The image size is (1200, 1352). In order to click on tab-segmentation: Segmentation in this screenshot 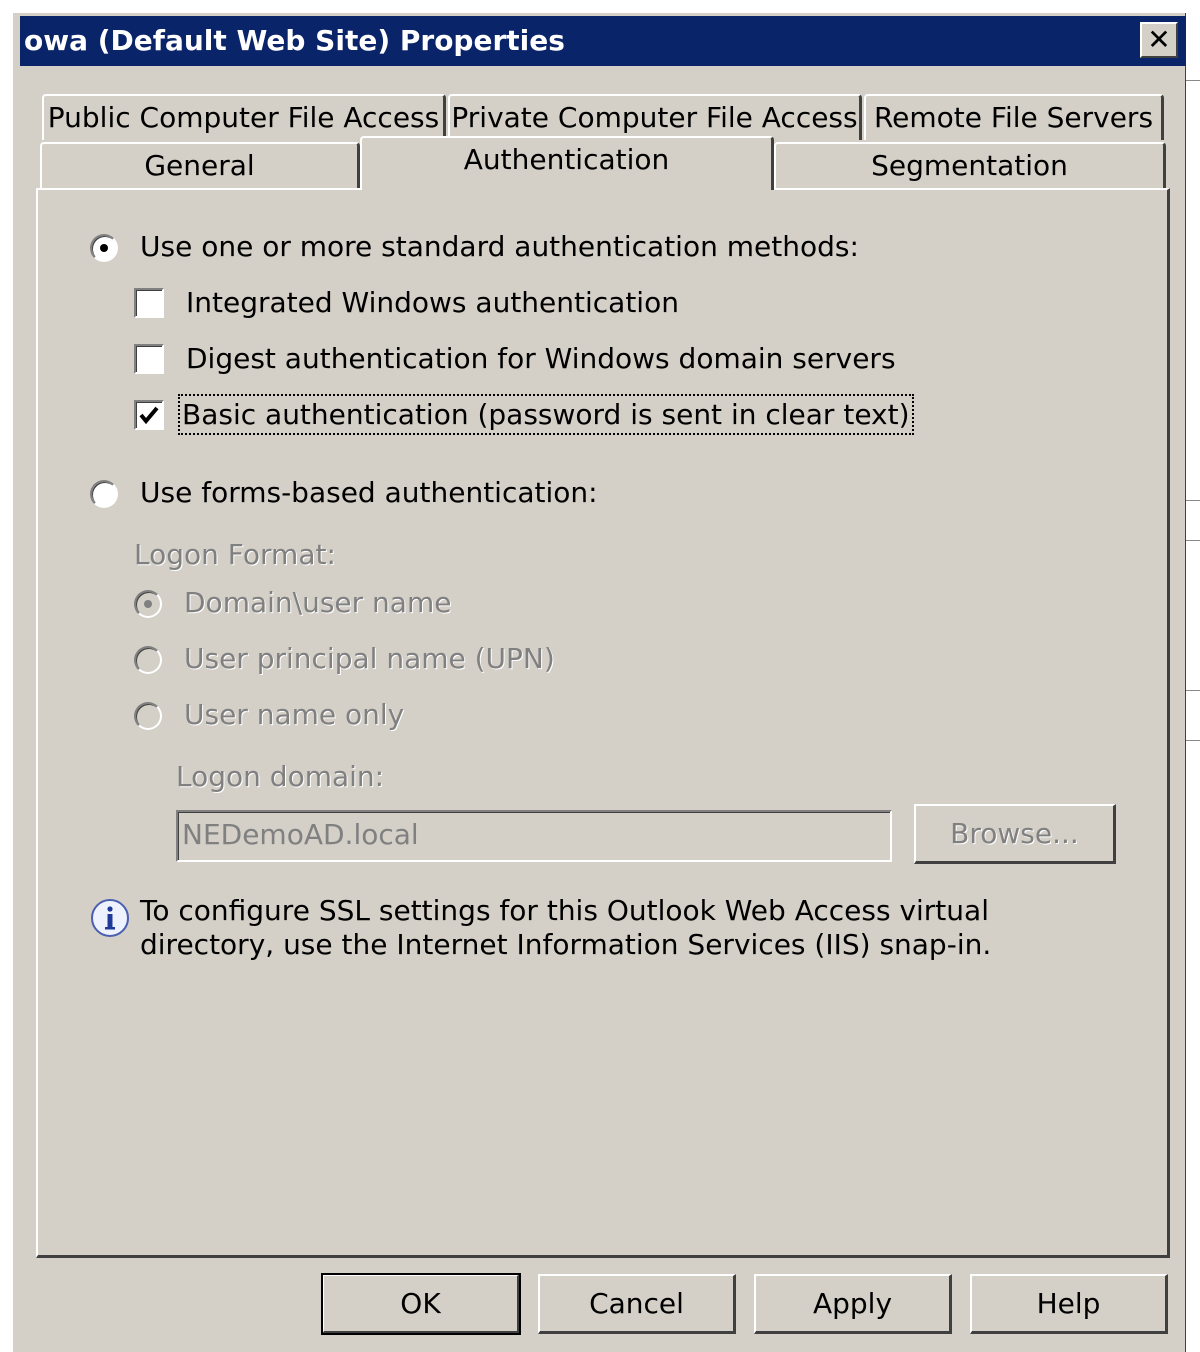, I will do `click(970, 165)`.